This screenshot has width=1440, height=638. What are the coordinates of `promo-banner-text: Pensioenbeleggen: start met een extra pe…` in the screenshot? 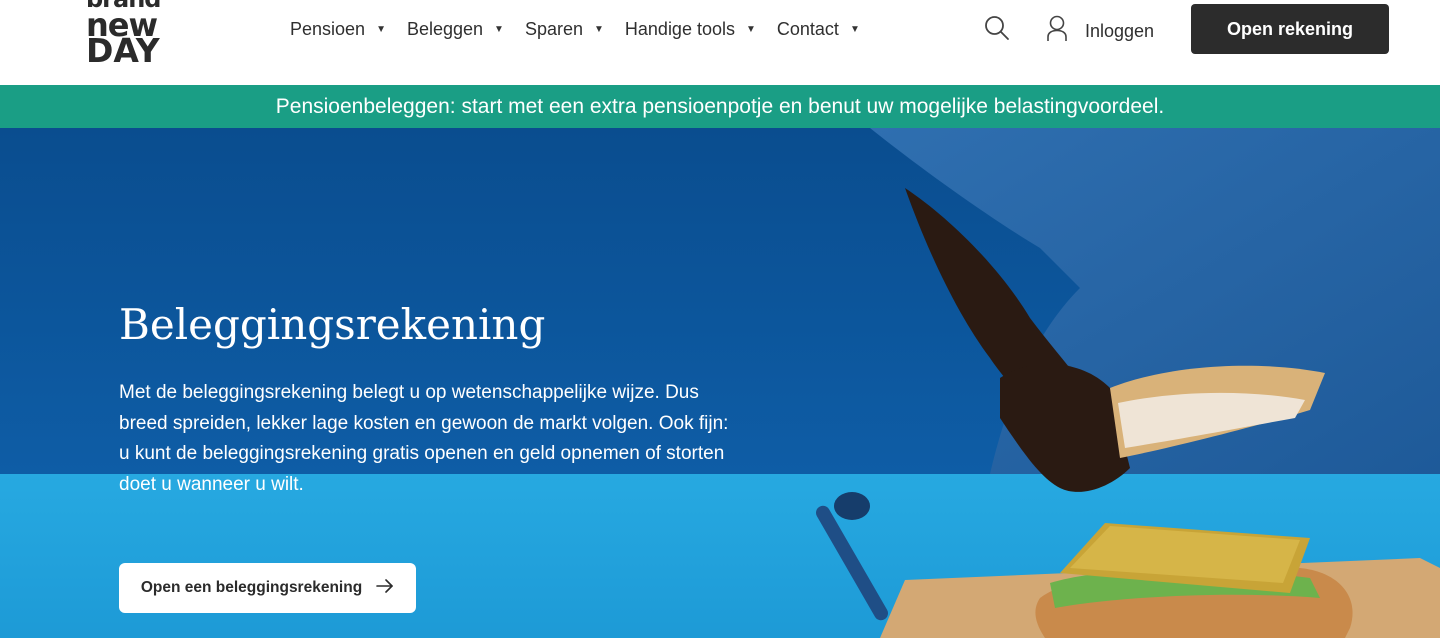 It's located at (720, 106).